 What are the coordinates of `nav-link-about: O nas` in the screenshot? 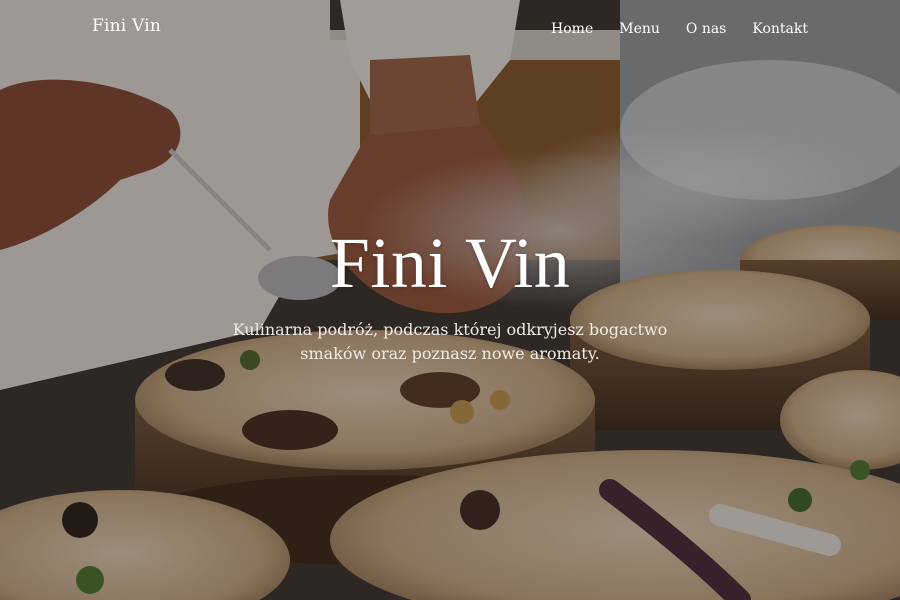 It's located at (706, 29).